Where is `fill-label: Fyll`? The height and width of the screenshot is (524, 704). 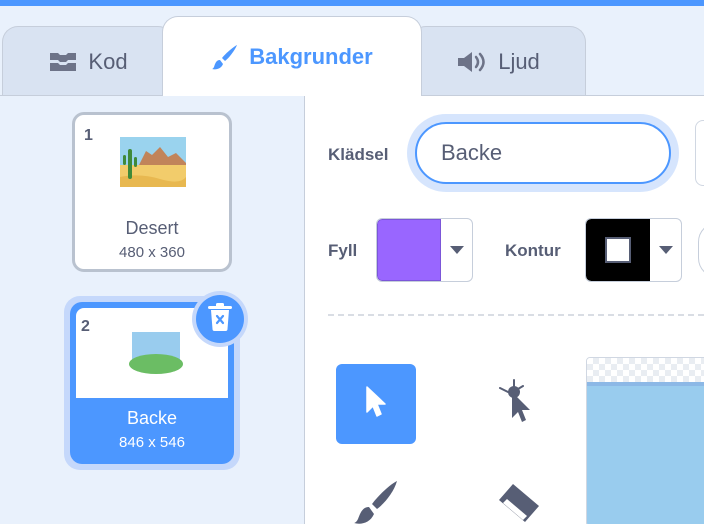
fill-label: Fyll is located at coordinates (343, 250).